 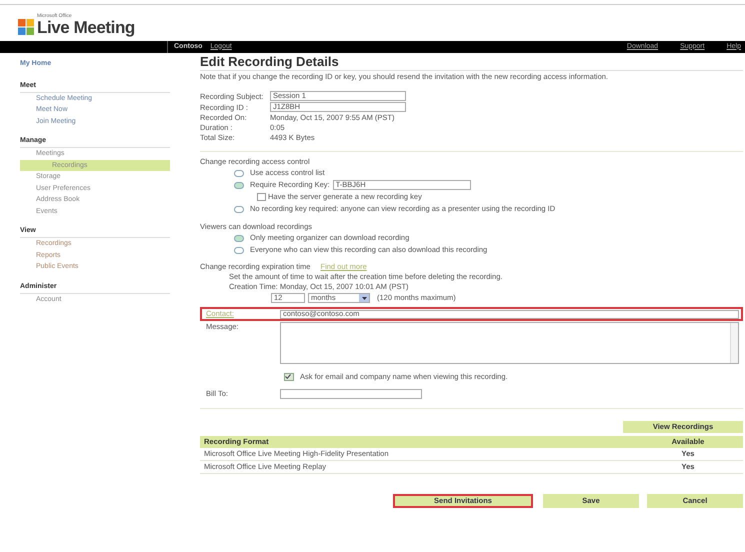 I want to click on bill-to-field, so click(x=351, y=394).